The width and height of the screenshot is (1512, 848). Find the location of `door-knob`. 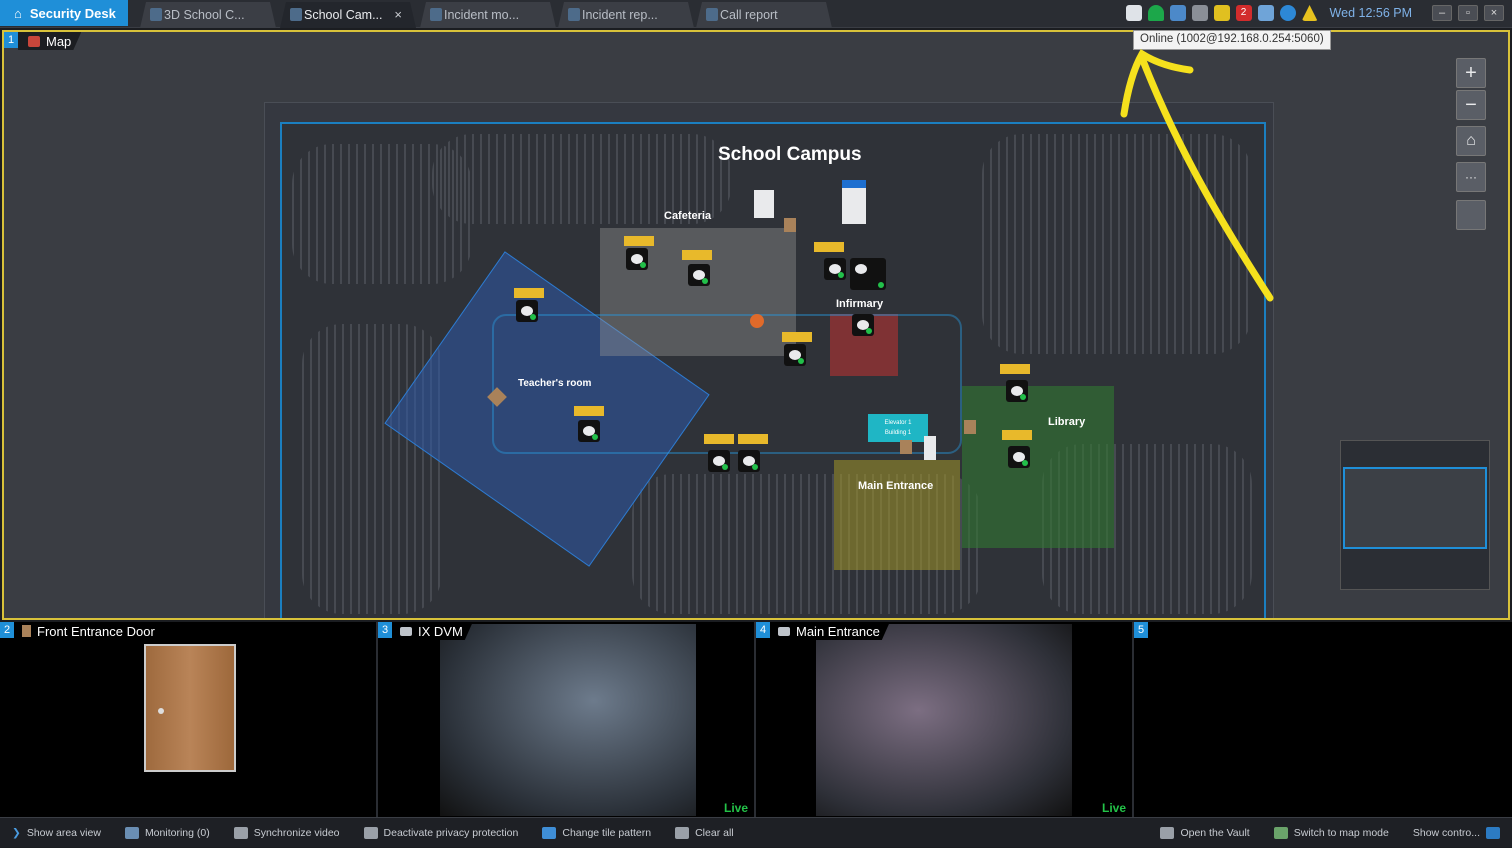

door-knob is located at coordinates (161, 711).